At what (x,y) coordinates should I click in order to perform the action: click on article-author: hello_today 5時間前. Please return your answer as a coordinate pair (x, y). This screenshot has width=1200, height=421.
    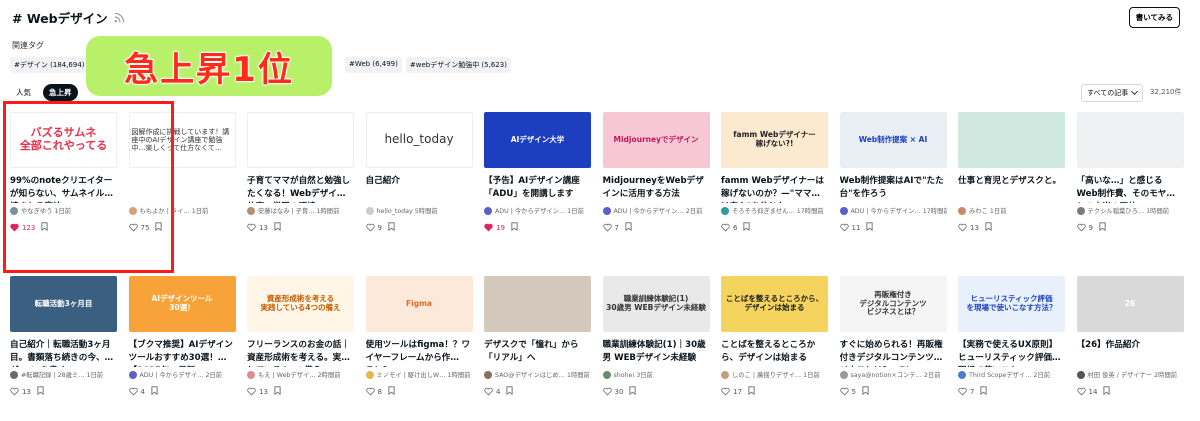
    Looking at the image, I should click on (419, 210).